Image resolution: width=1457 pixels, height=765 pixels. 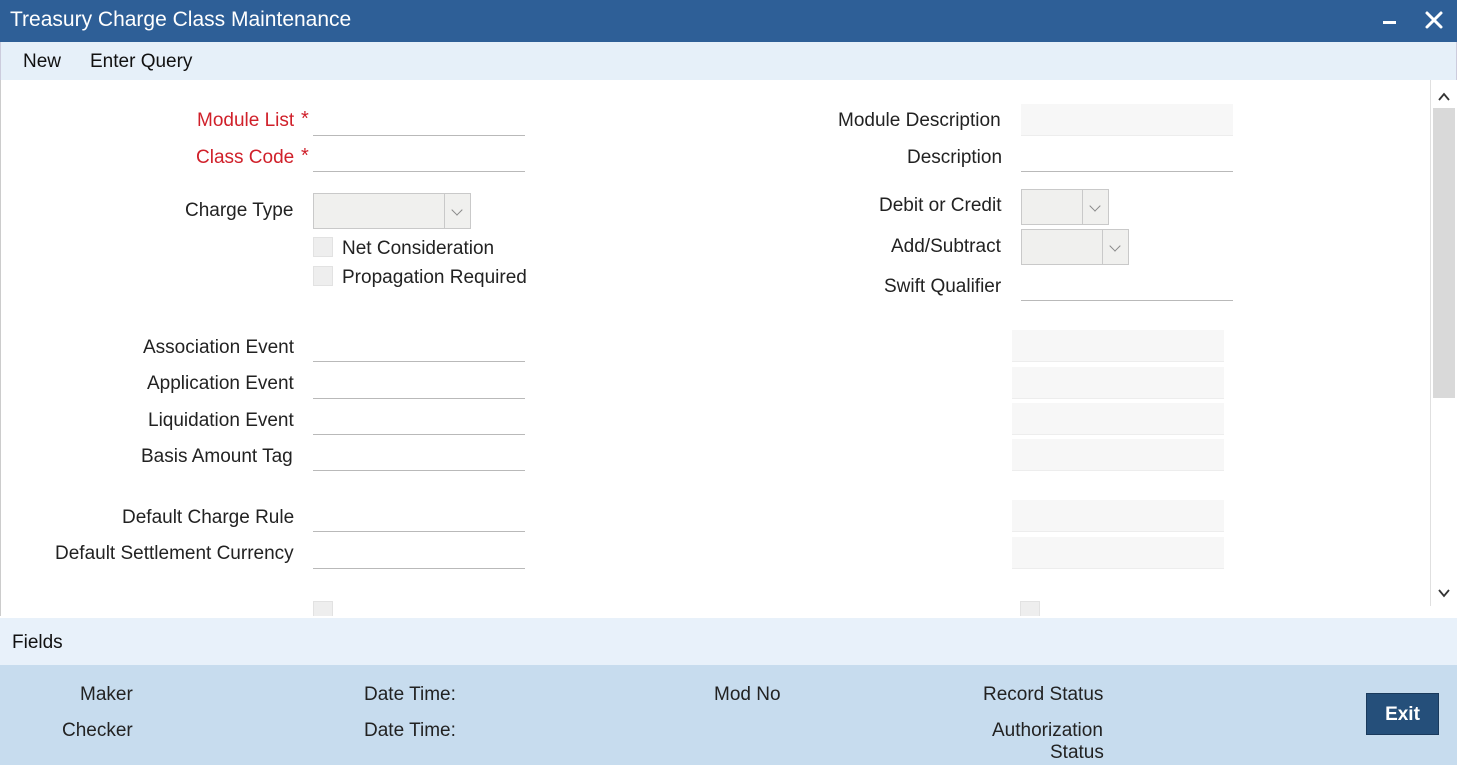 What do you see at coordinates (946, 246) in the screenshot?
I see `add-subtract-label: Add/Subtract` at bounding box center [946, 246].